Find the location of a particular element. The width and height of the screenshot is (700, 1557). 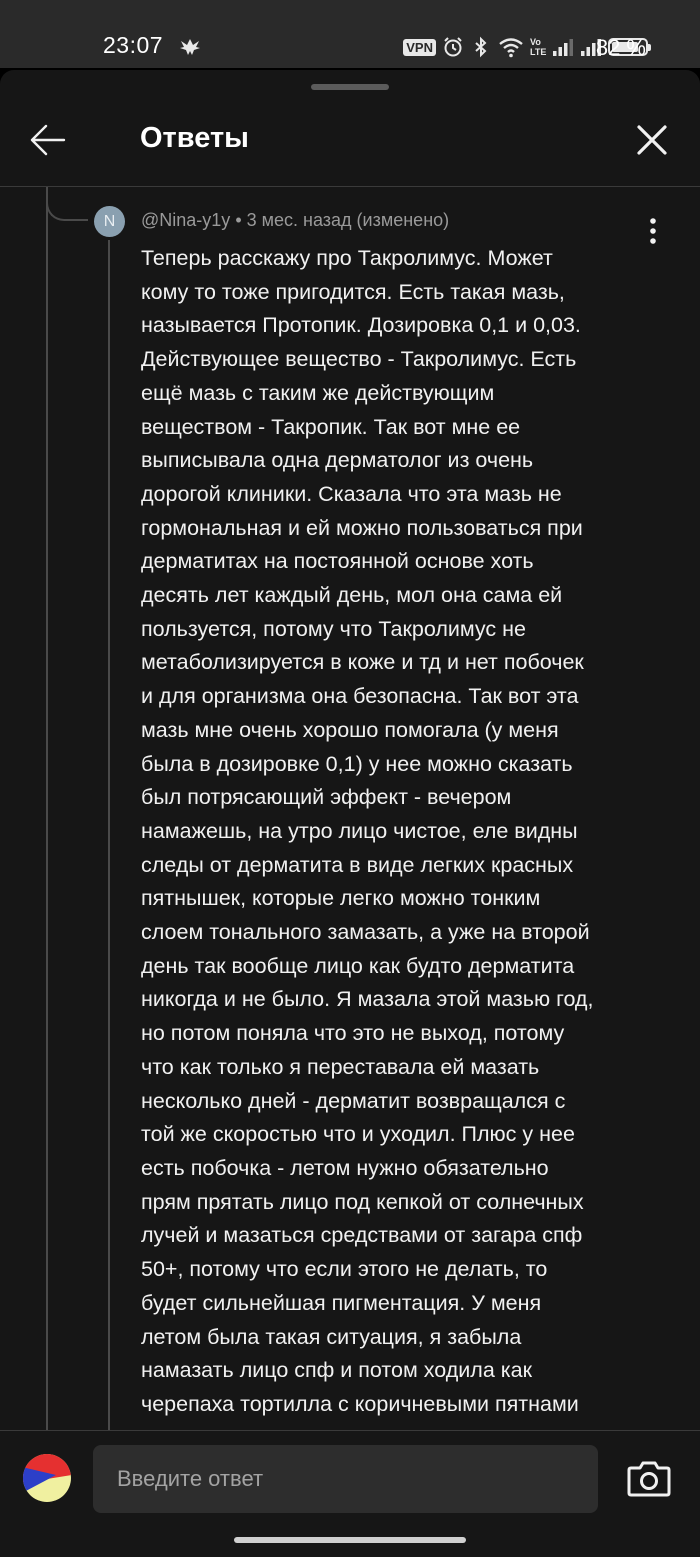

header-divider is located at coordinates (350, 186).